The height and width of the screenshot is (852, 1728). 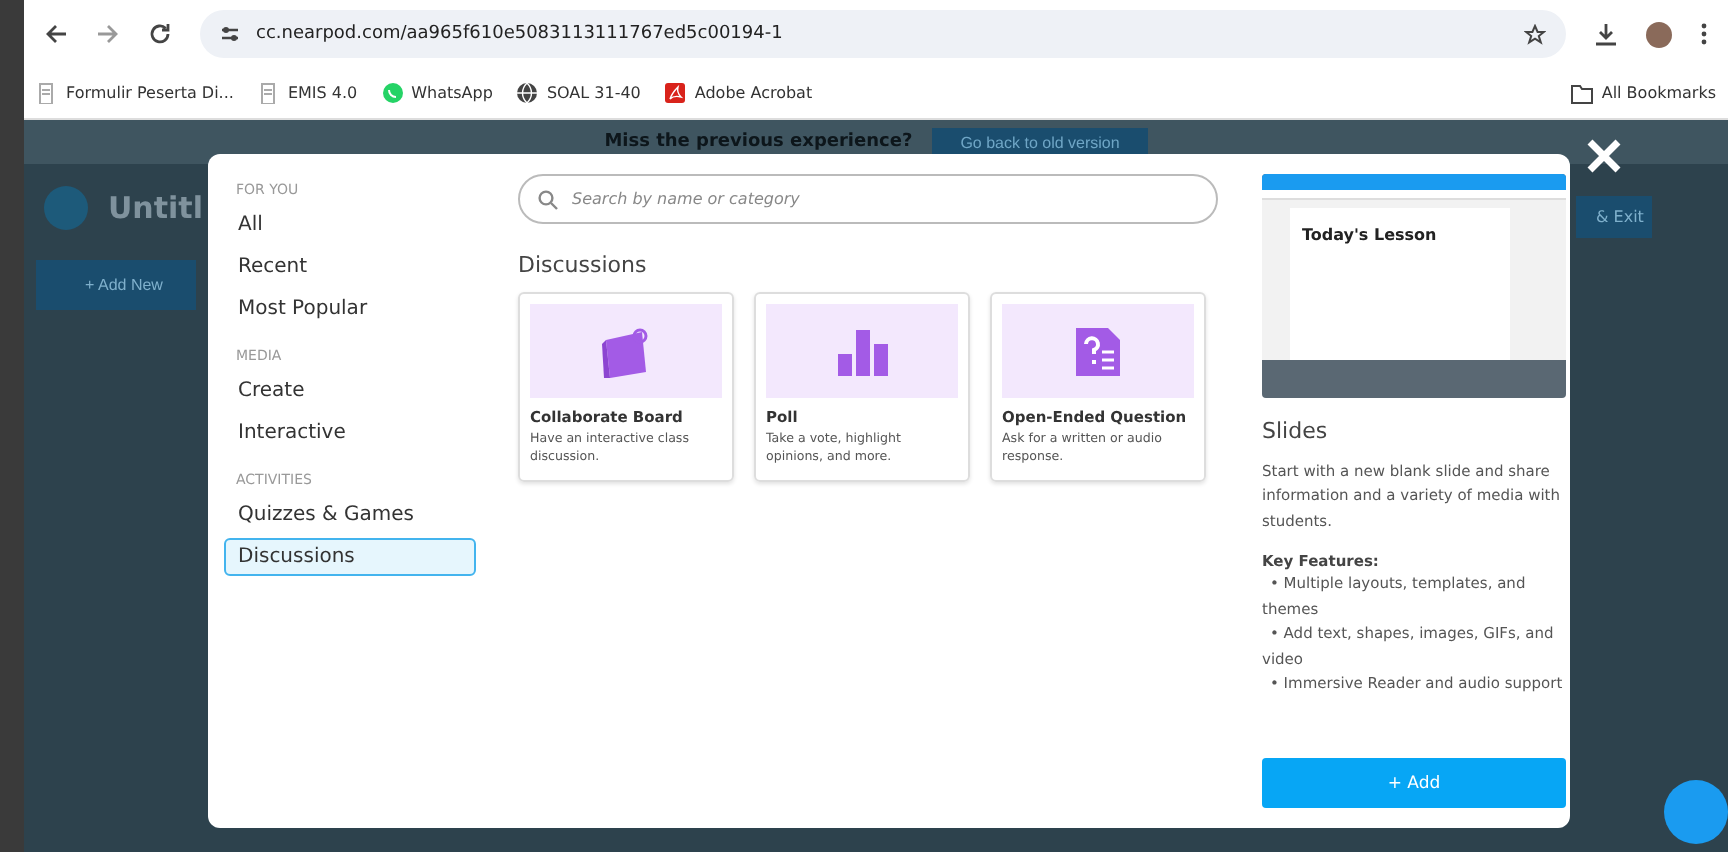 I want to click on category-item: Create, so click(x=350, y=391).